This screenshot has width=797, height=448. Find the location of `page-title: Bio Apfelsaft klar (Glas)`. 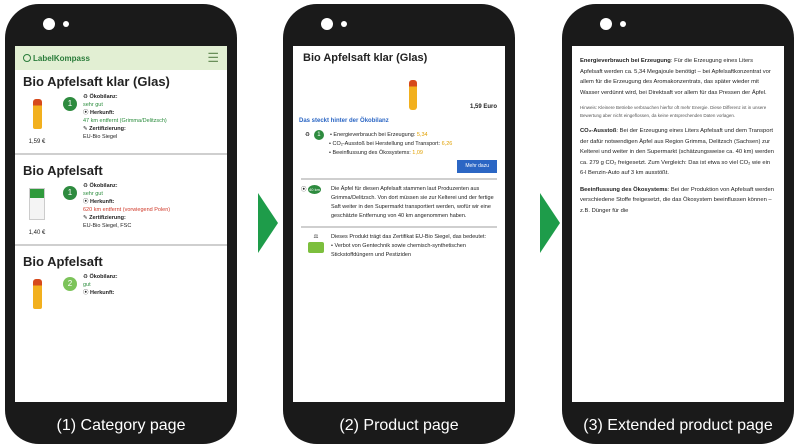

page-title: Bio Apfelsaft klar (Glas) is located at coordinates (365, 58).